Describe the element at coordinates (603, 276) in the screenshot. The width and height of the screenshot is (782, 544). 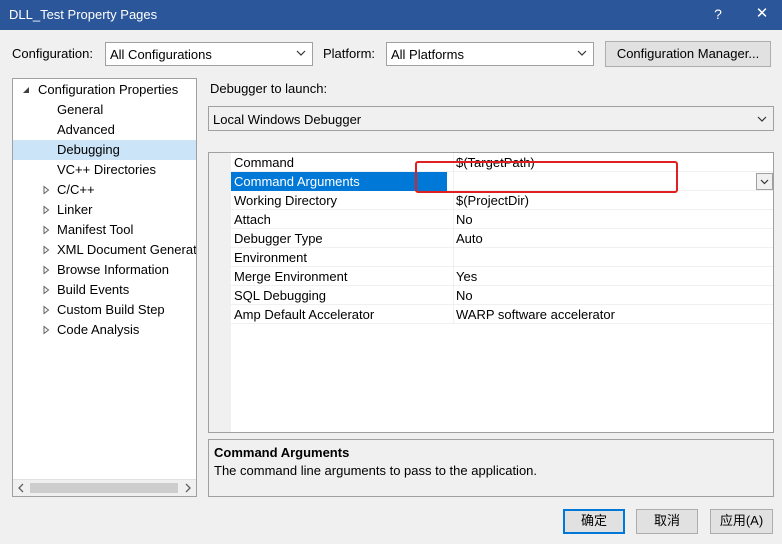
I see `property-value: Yes` at that location.